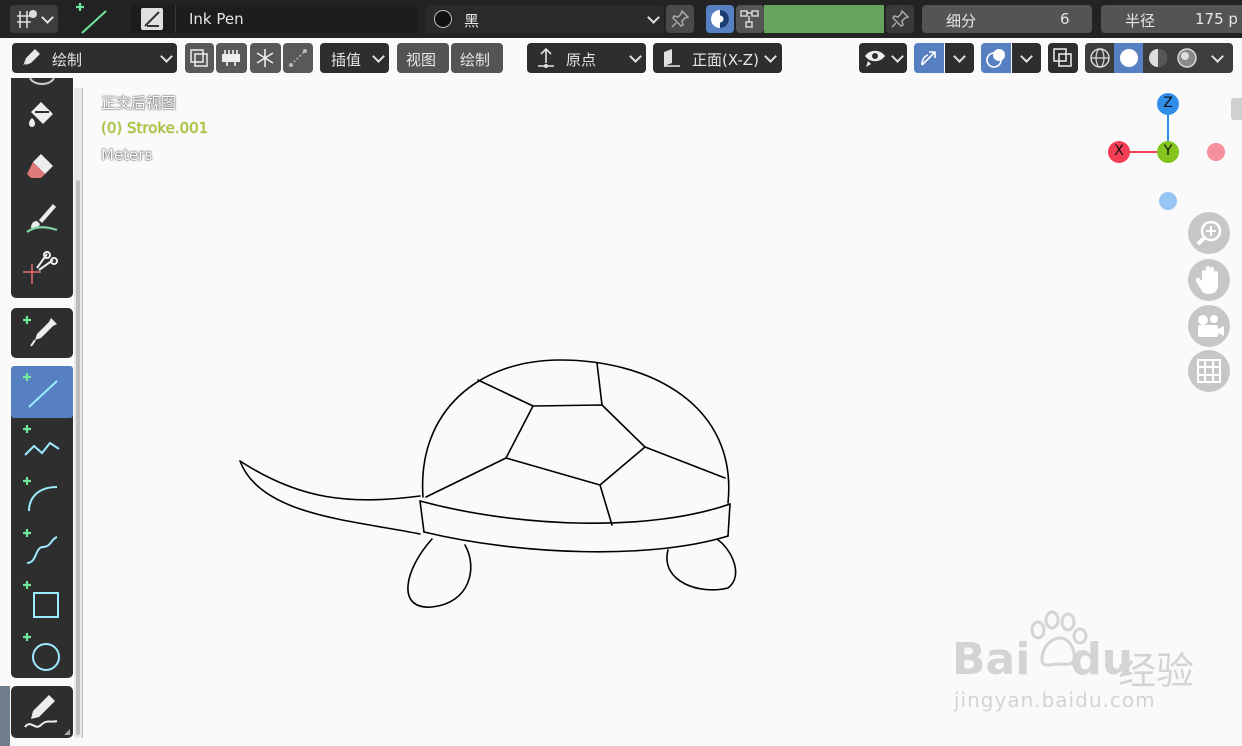  I want to click on material-selector: 黑, so click(545, 19).